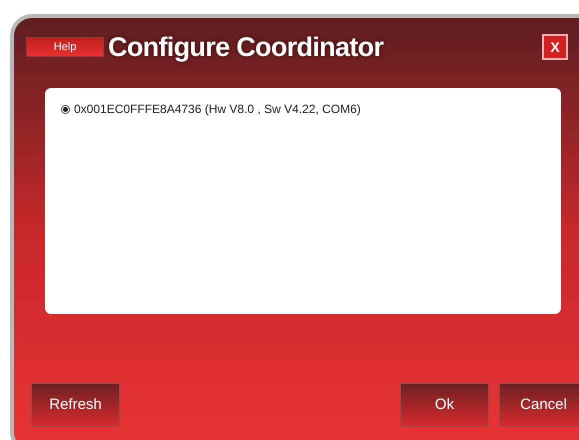  I want to click on help-button: Help, so click(65, 47).